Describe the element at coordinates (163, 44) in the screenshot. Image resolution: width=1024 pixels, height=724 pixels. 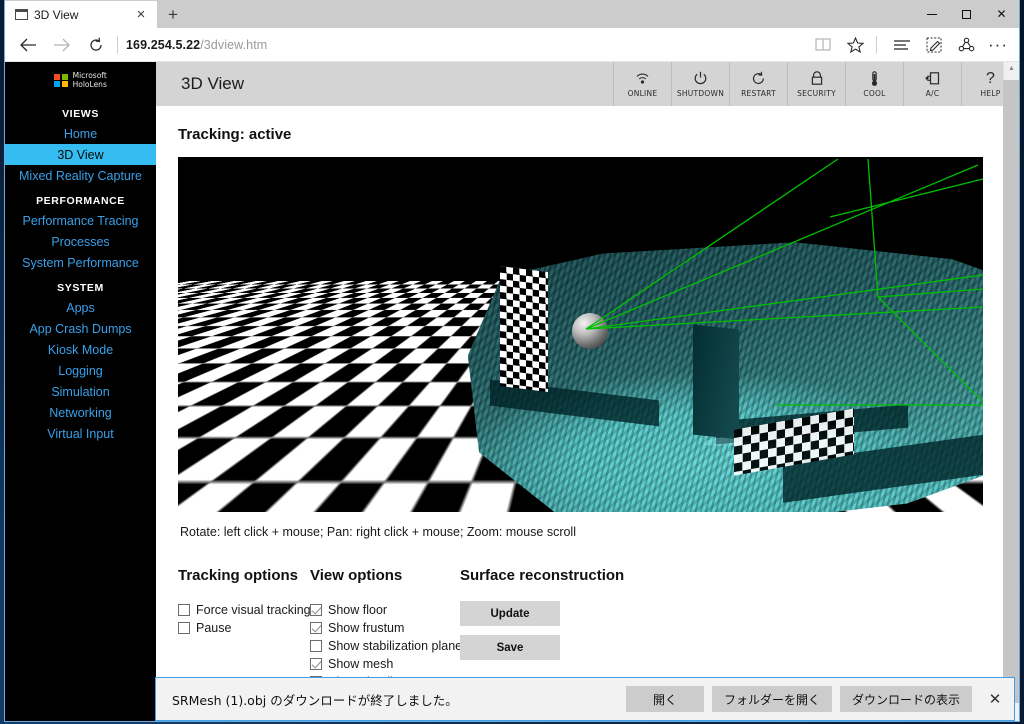
I see `url-host: 169.254.5.22` at that location.